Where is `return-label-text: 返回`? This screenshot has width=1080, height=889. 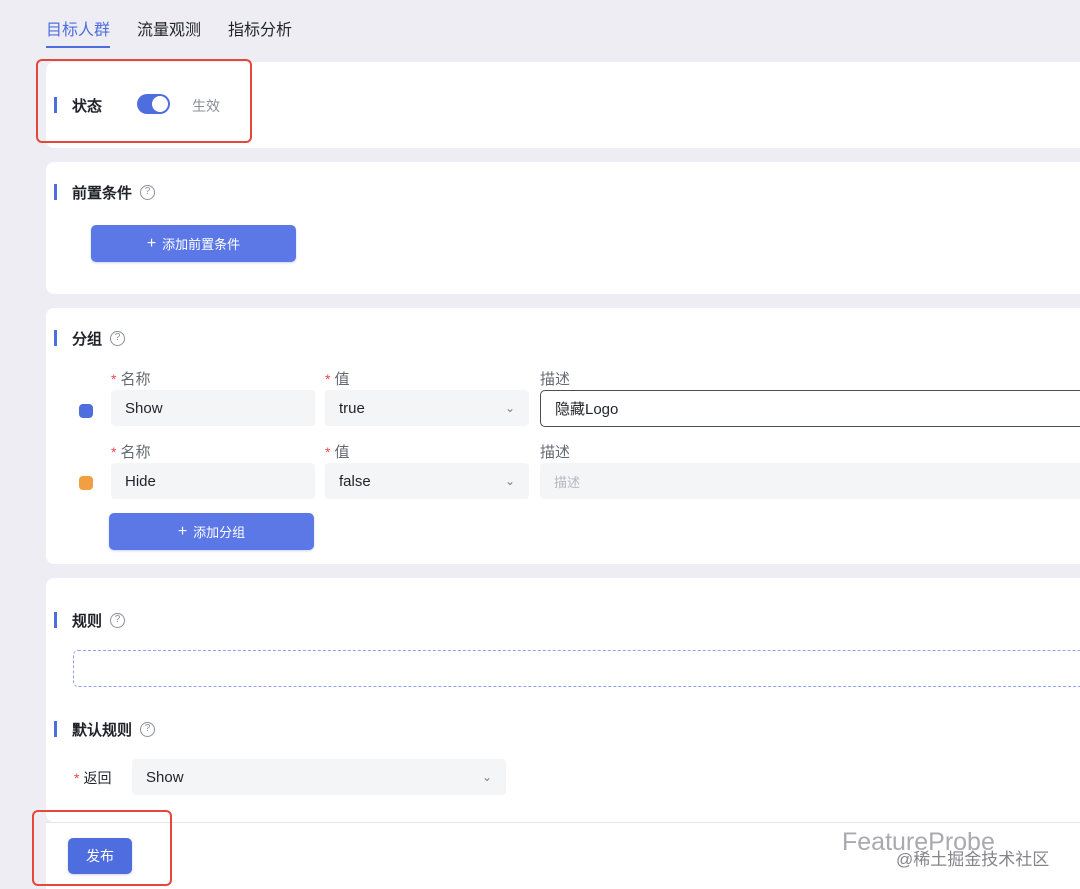
return-label-text: 返回 is located at coordinates (97, 778).